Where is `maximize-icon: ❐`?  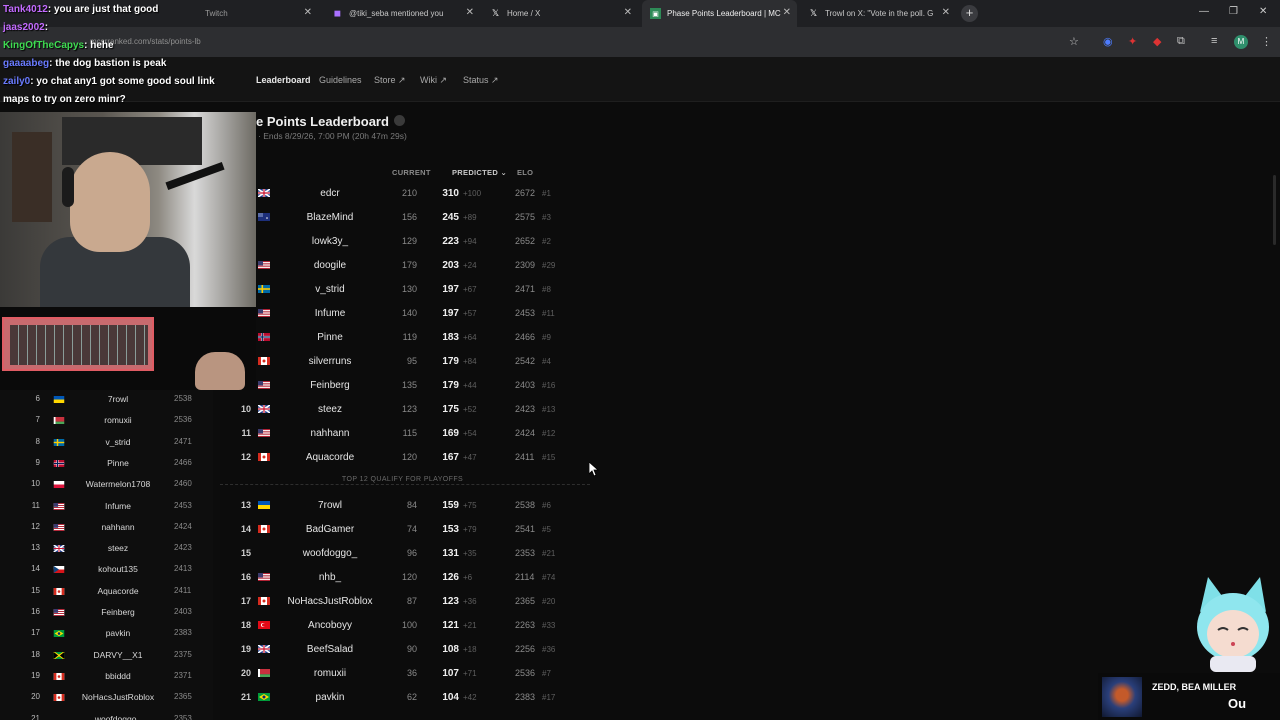
maximize-icon: ❐ is located at coordinates (1233, 11).